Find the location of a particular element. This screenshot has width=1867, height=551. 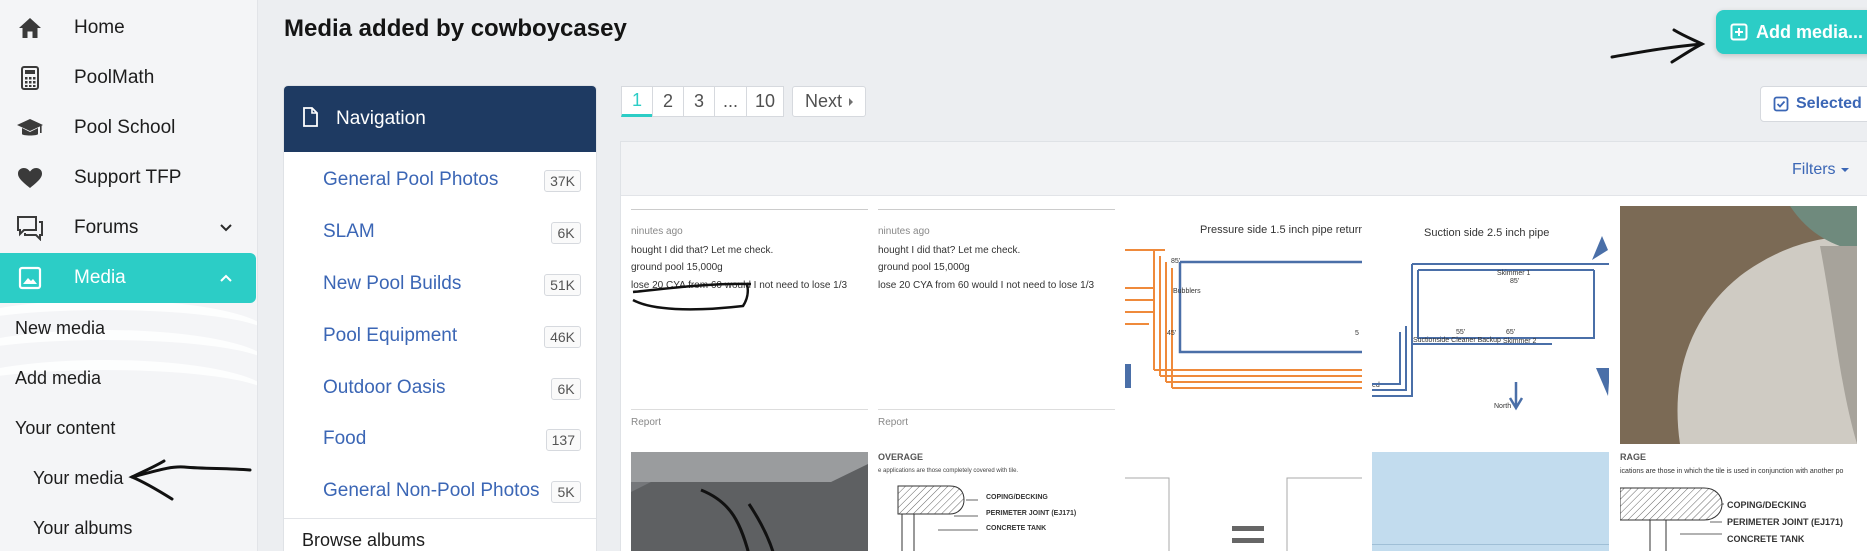

category-slam: SLAM 6K is located at coordinates (452, 232).